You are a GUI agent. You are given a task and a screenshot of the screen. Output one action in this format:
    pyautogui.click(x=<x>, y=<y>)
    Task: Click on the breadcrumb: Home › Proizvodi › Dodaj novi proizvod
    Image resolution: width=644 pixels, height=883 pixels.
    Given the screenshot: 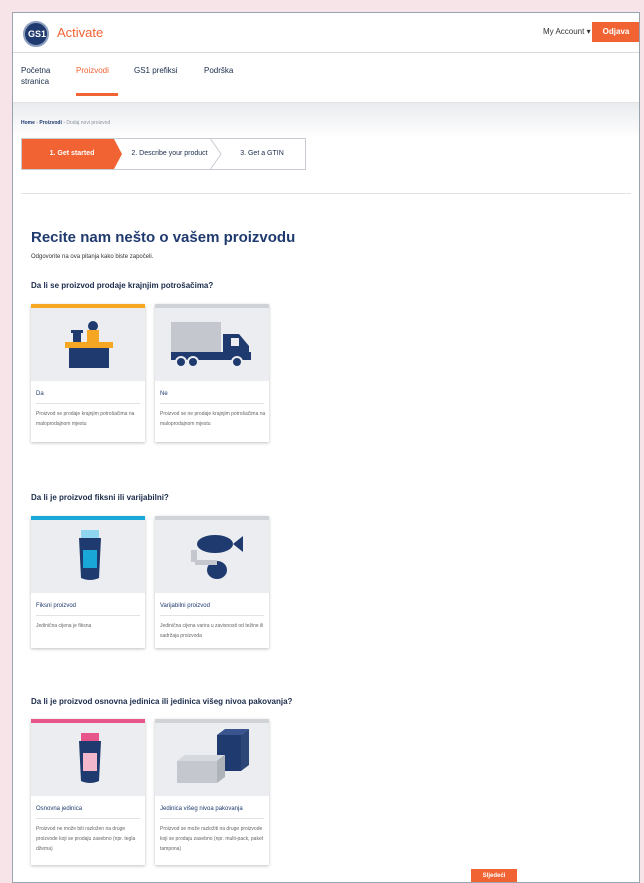 What is the action you would take?
    pyautogui.click(x=65, y=123)
    